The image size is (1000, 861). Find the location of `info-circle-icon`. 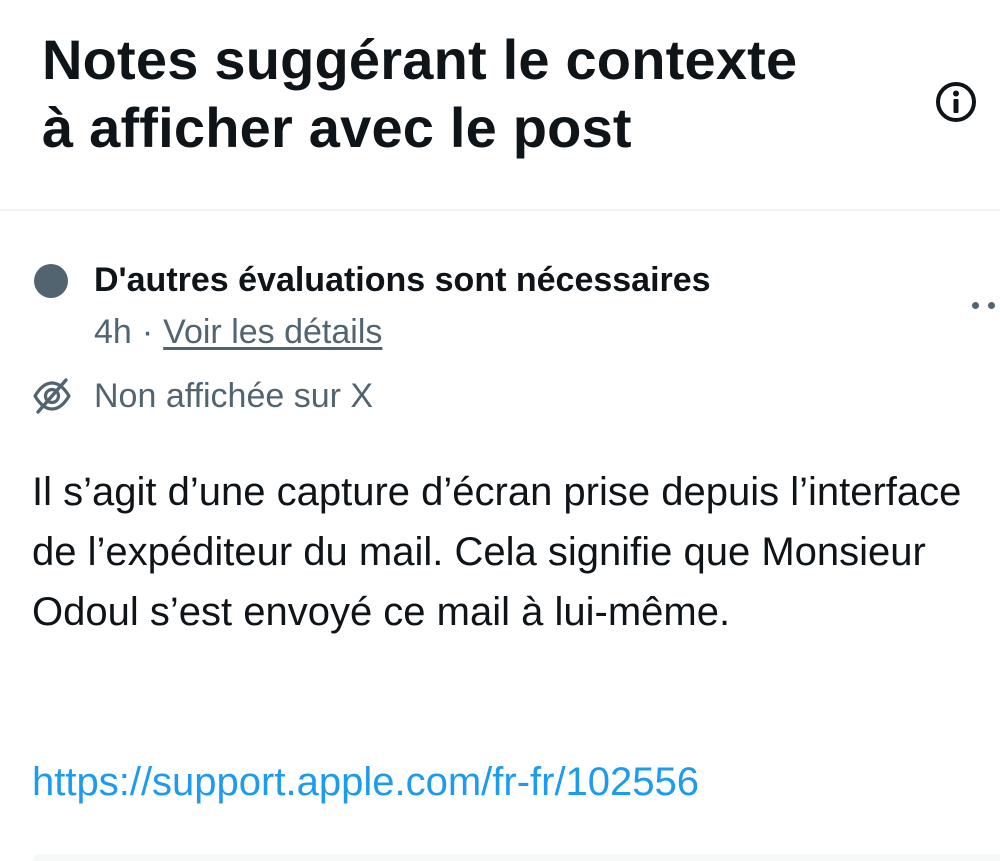

info-circle-icon is located at coordinates (956, 102).